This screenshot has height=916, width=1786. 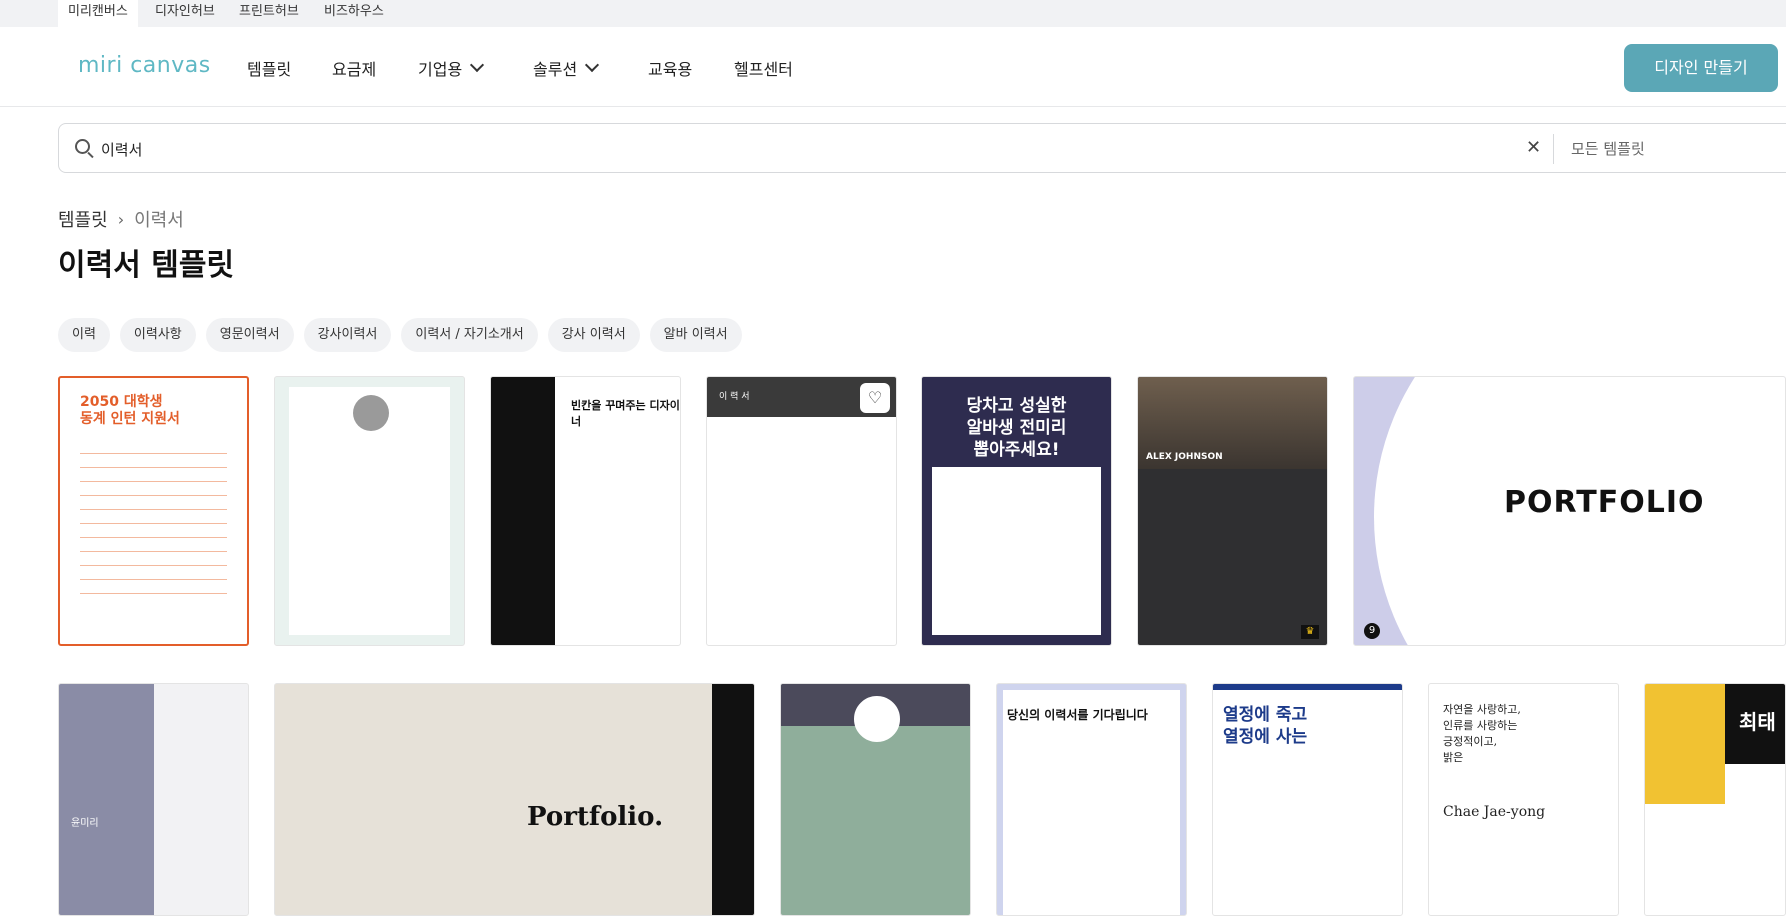 I want to click on template-card: 당차고 성실한 알바생 전미리 뽑아주세요!, so click(x=1016, y=511).